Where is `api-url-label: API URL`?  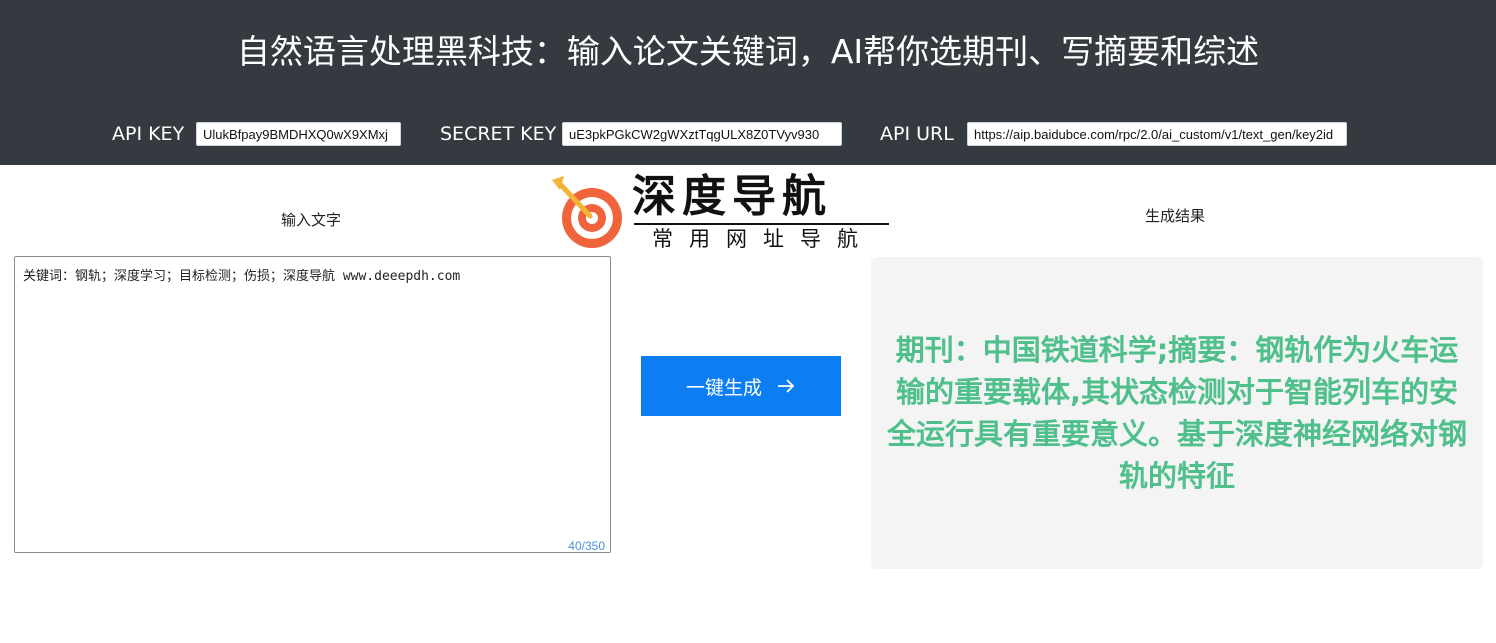
api-url-label: API URL is located at coordinates (917, 134).